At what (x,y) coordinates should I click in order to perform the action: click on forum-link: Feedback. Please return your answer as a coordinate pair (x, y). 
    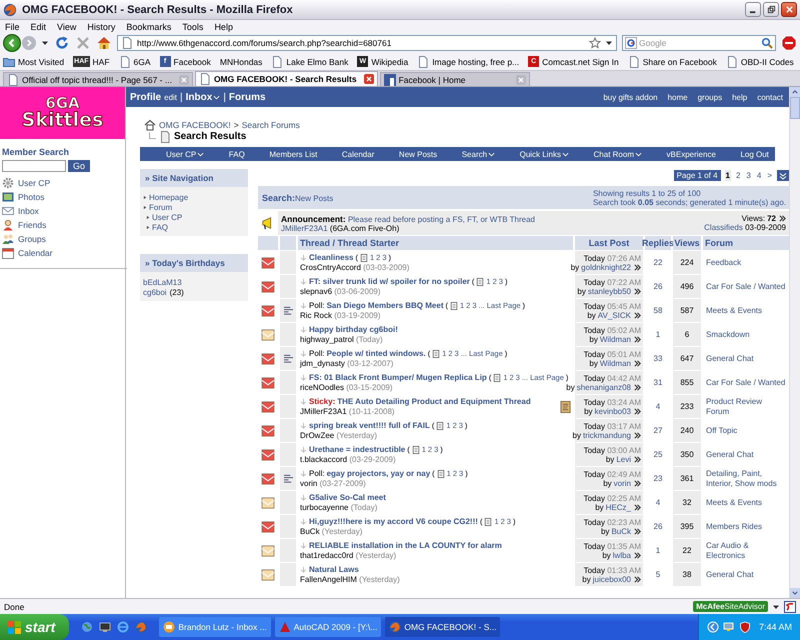
    Looking at the image, I should click on (724, 263).